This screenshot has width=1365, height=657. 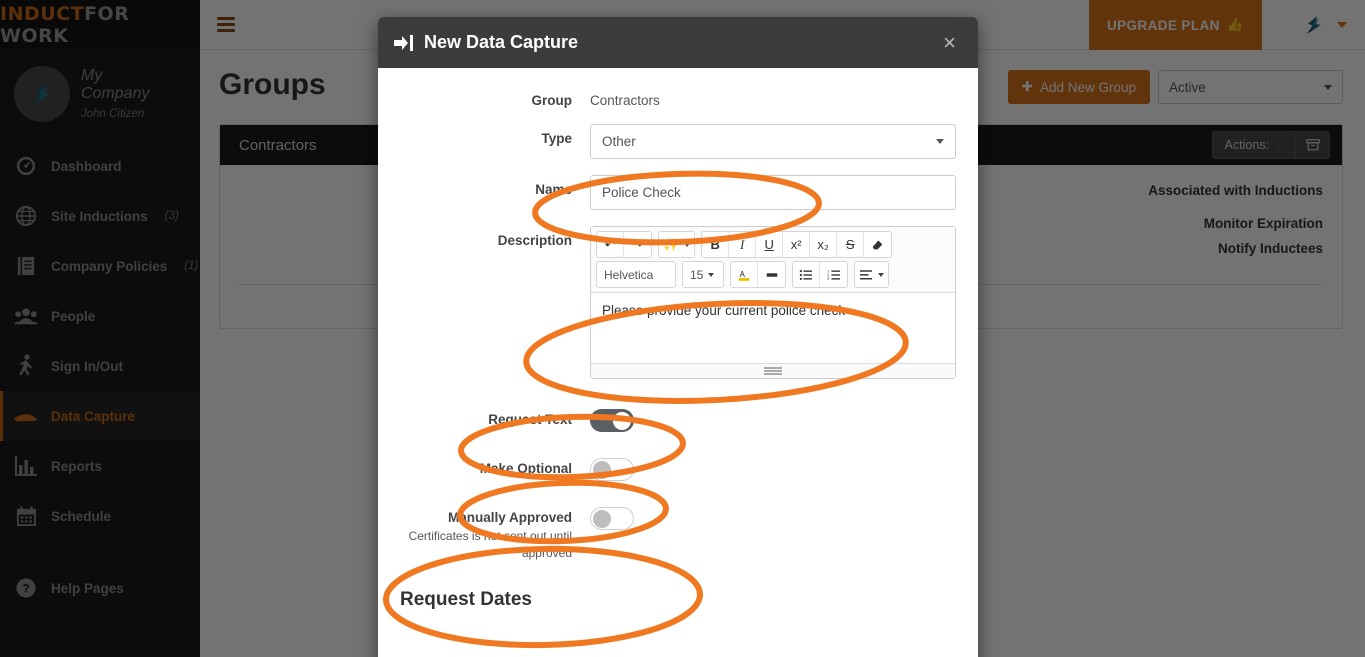 What do you see at coordinates (697, 274) in the screenshot?
I see `font-size-value: 15` at bounding box center [697, 274].